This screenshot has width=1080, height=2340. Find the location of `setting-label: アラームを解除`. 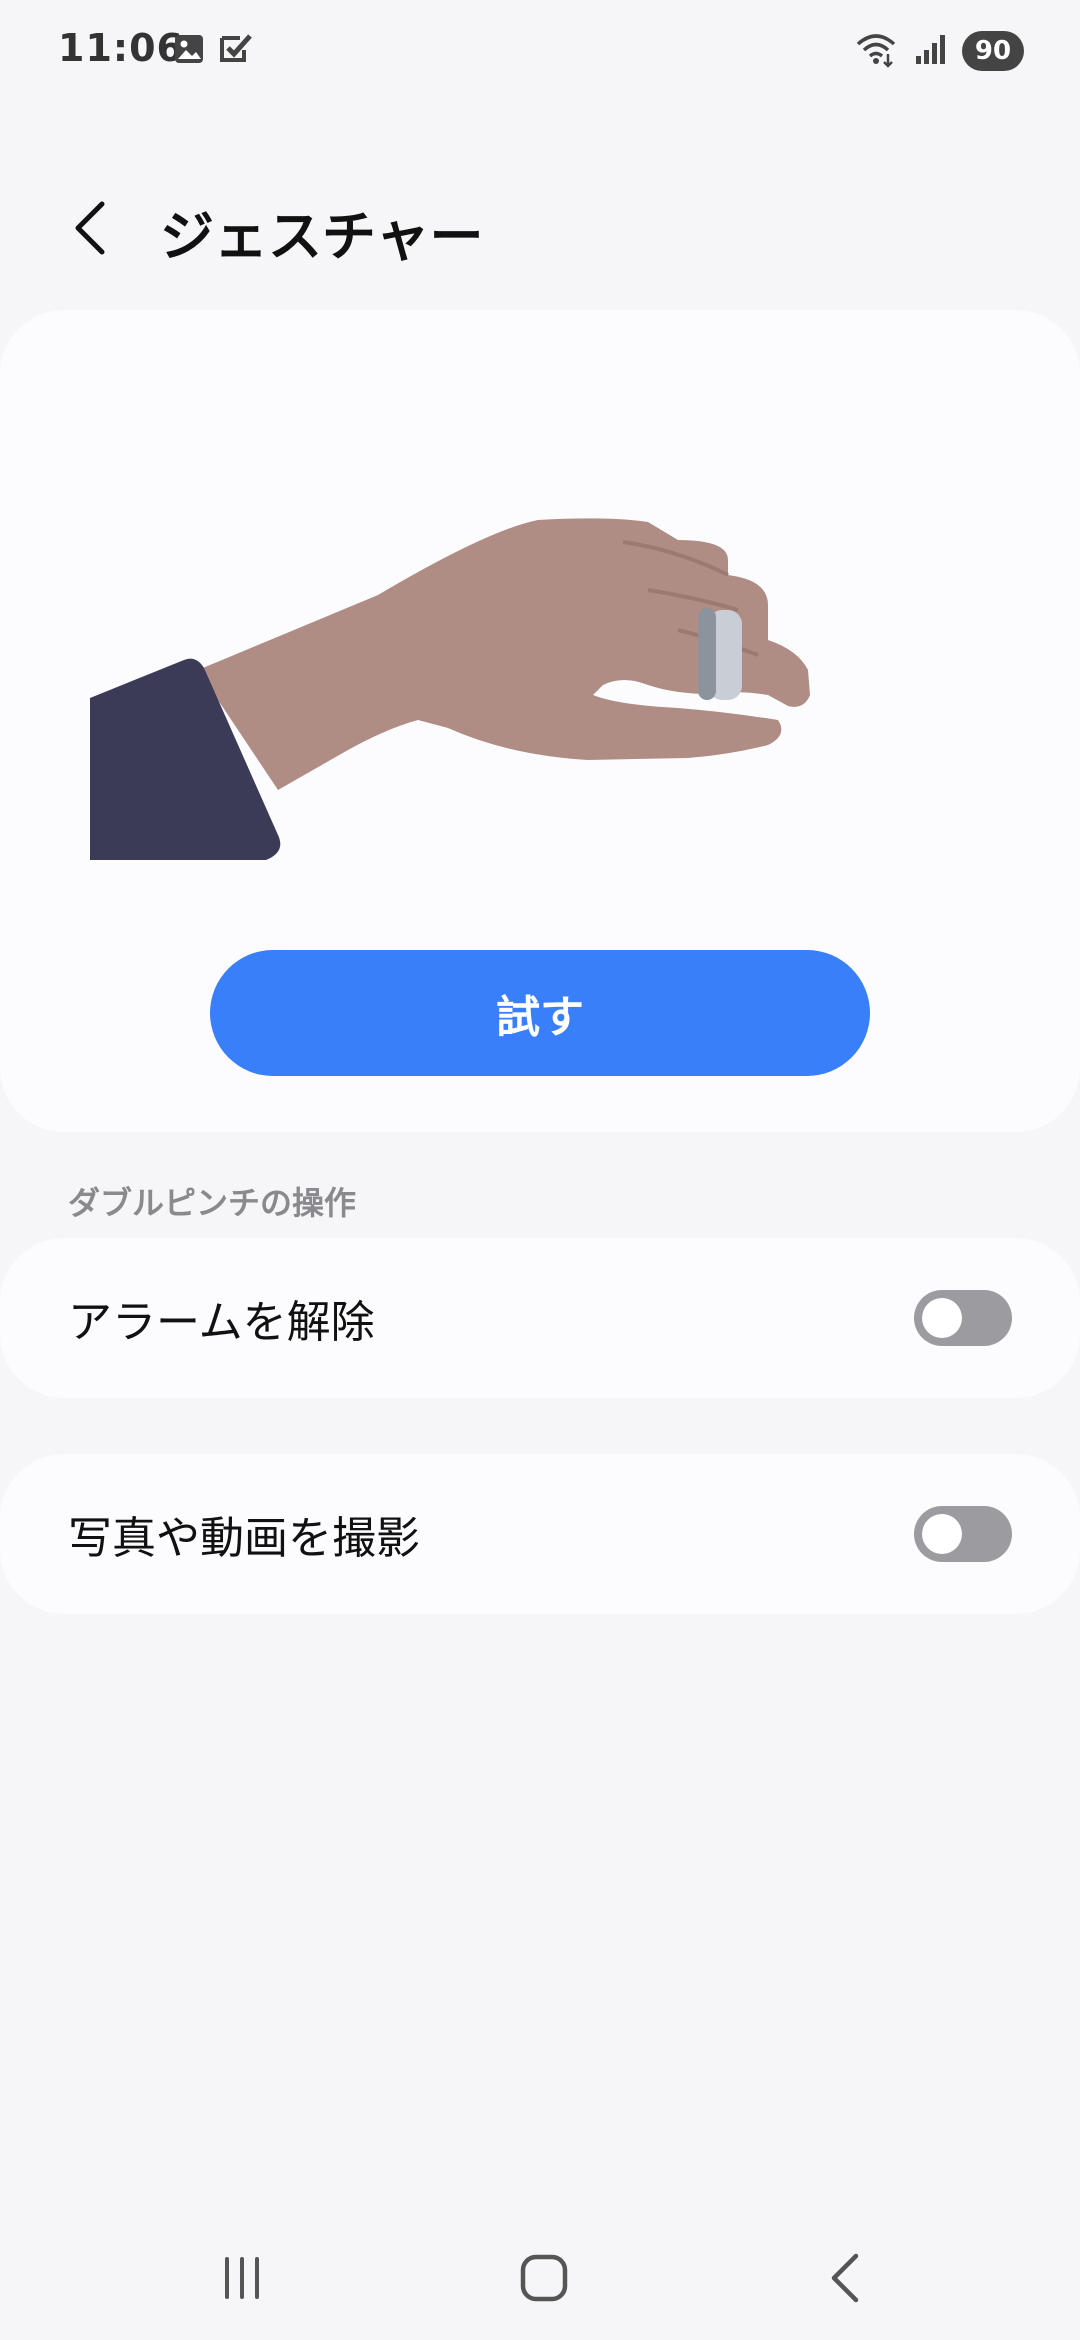

setting-label: アラームを解除 is located at coordinates (221, 1322).